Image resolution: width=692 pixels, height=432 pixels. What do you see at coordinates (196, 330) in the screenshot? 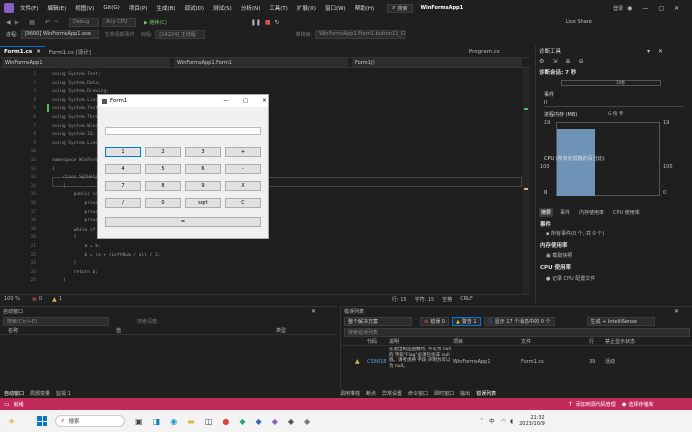
I see `col-value: 值` at bounding box center [196, 330].